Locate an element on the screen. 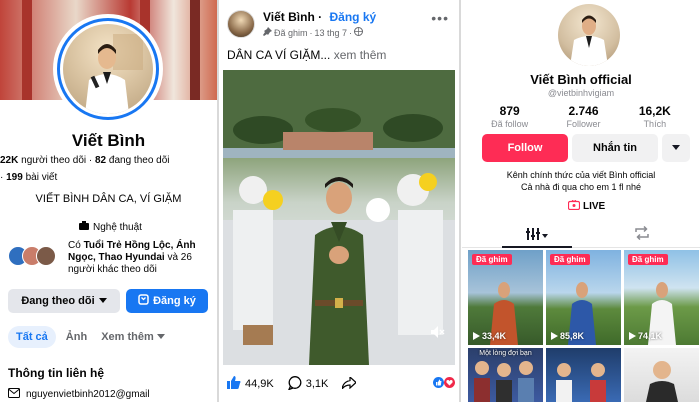 The width and height of the screenshot is (700, 402). comment-button: 3,1K is located at coordinates (308, 384).